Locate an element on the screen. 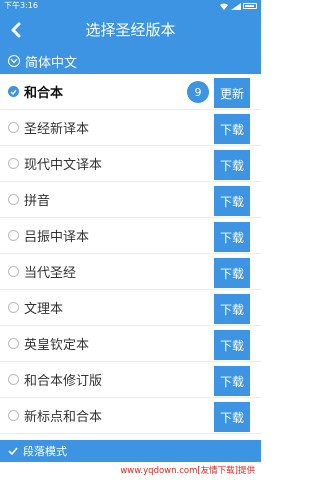 The height and width of the screenshot is (480, 320). radio-checked-icon is located at coordinates (13, 91).